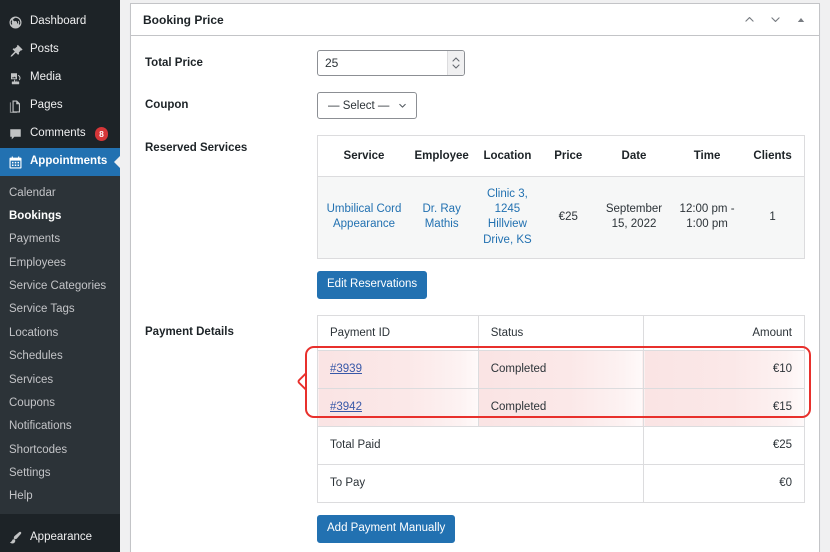 This screenshot has width=830, height=552. I want to click on location-link: Clinic 3, 1245 Hillview Drive, KS, so click(507, 217).